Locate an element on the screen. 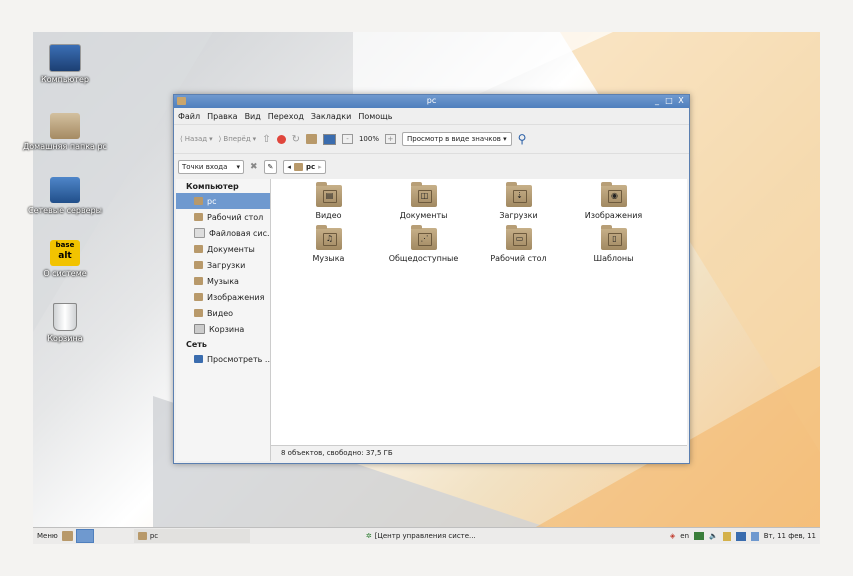 The width and height of the screenshot is (853, 576). file-name: Документы is located at coordinates (423, 215).